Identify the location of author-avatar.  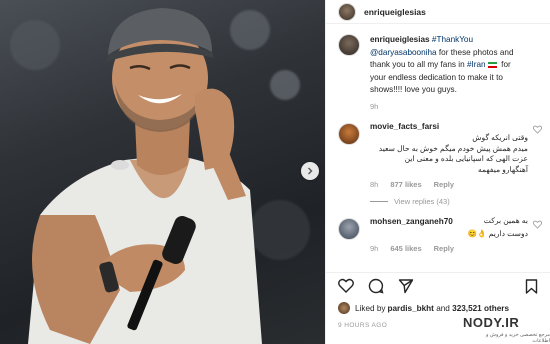
(347, 11).